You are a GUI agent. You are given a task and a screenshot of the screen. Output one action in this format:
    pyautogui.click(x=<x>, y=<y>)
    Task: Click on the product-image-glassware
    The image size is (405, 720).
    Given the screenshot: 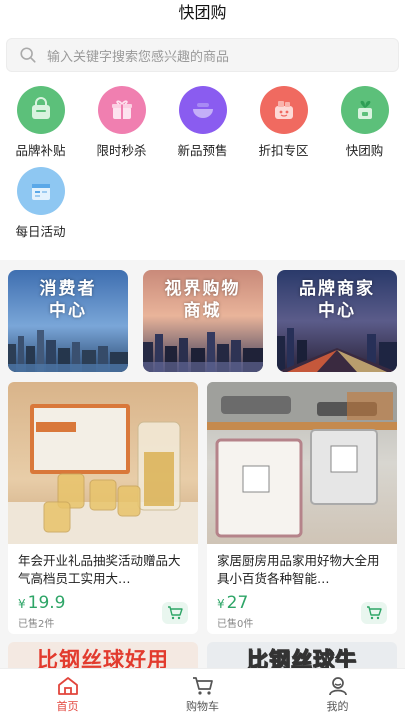 What is the action you would take?
    pyautogui.click(x=103, y=463)
    